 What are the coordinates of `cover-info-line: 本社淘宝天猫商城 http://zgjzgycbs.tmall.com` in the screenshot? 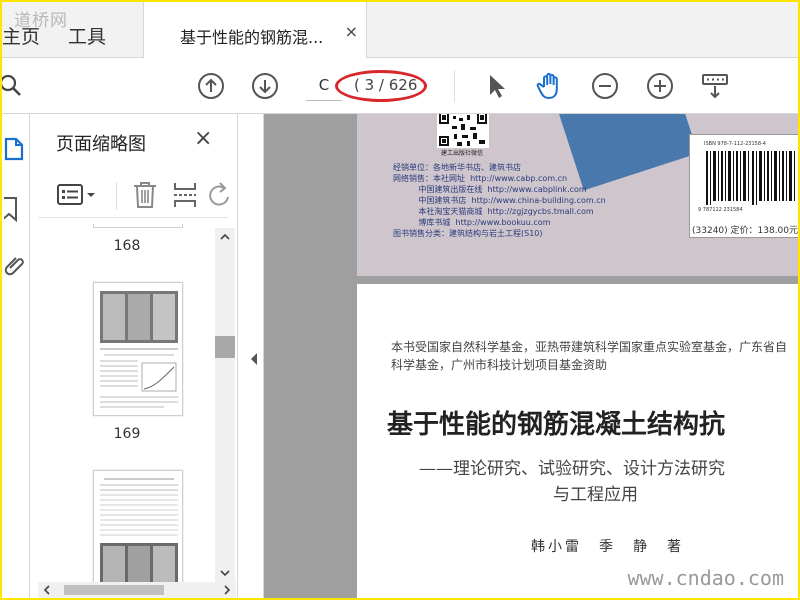 It's located at (493, 211).